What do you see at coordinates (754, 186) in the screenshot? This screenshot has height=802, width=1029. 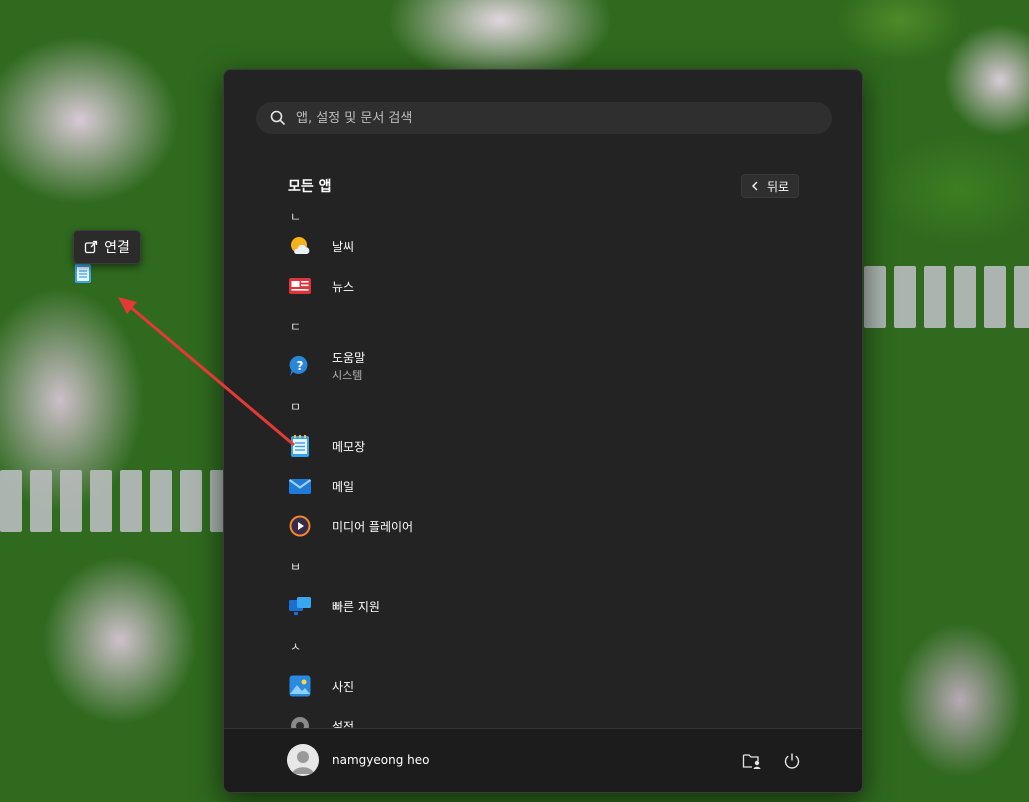 I see `chevron-left-icon` at bounding box center [754, 186].